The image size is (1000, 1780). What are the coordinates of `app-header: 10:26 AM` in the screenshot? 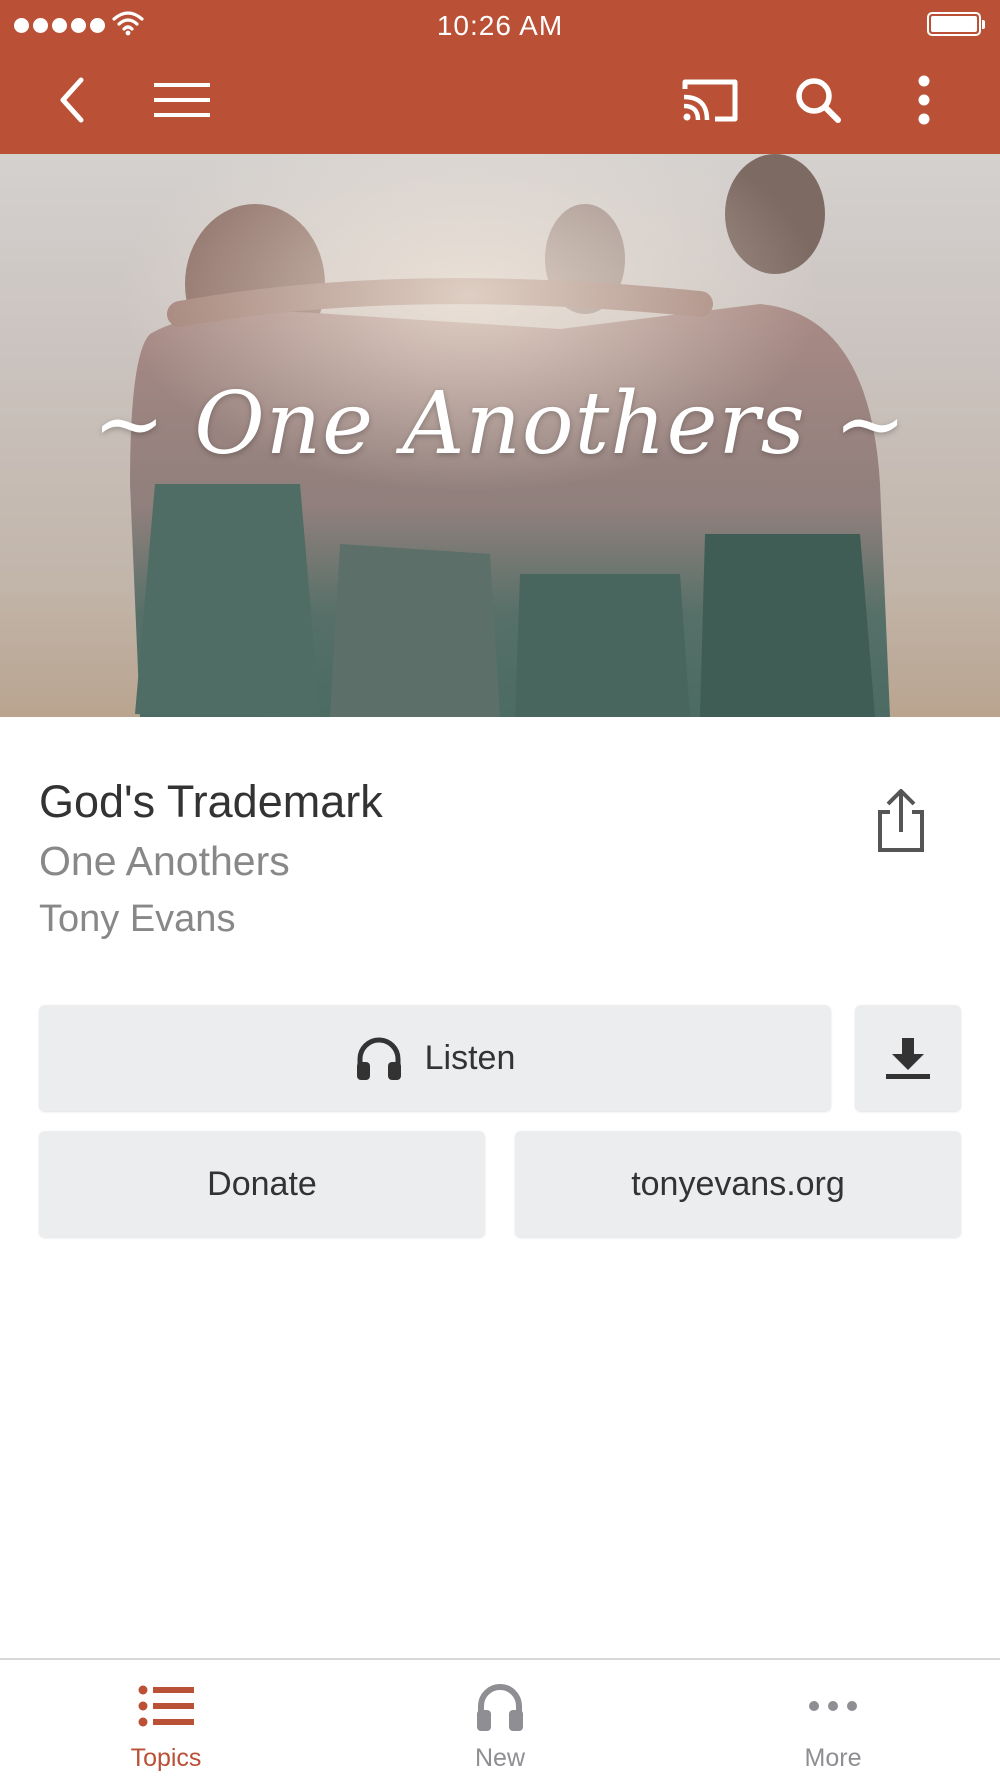 It's located at (500, 77).